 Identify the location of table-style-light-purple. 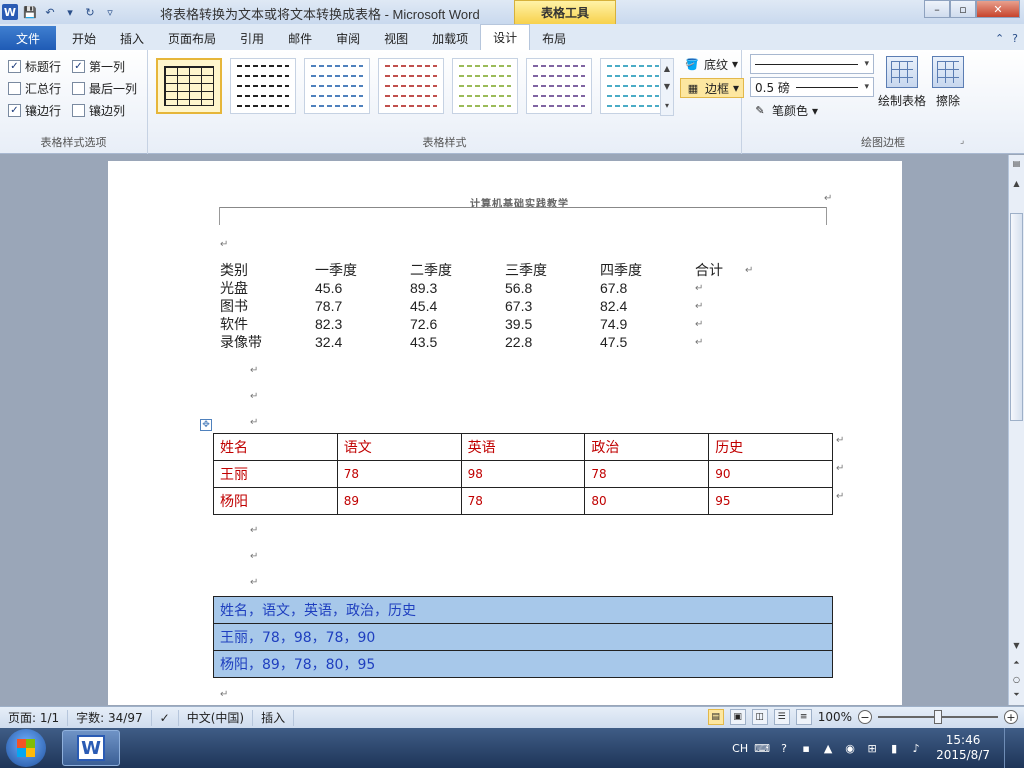
(559, 86).